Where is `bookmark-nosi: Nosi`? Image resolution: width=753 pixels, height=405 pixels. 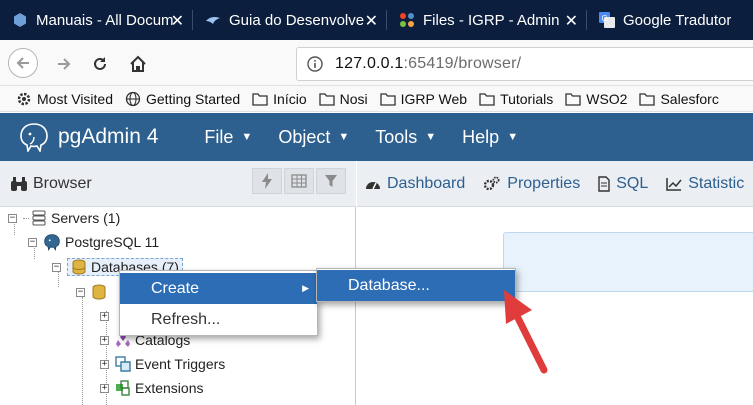 bookmark-nosi: Nosi is located at coordinates (343, 99).